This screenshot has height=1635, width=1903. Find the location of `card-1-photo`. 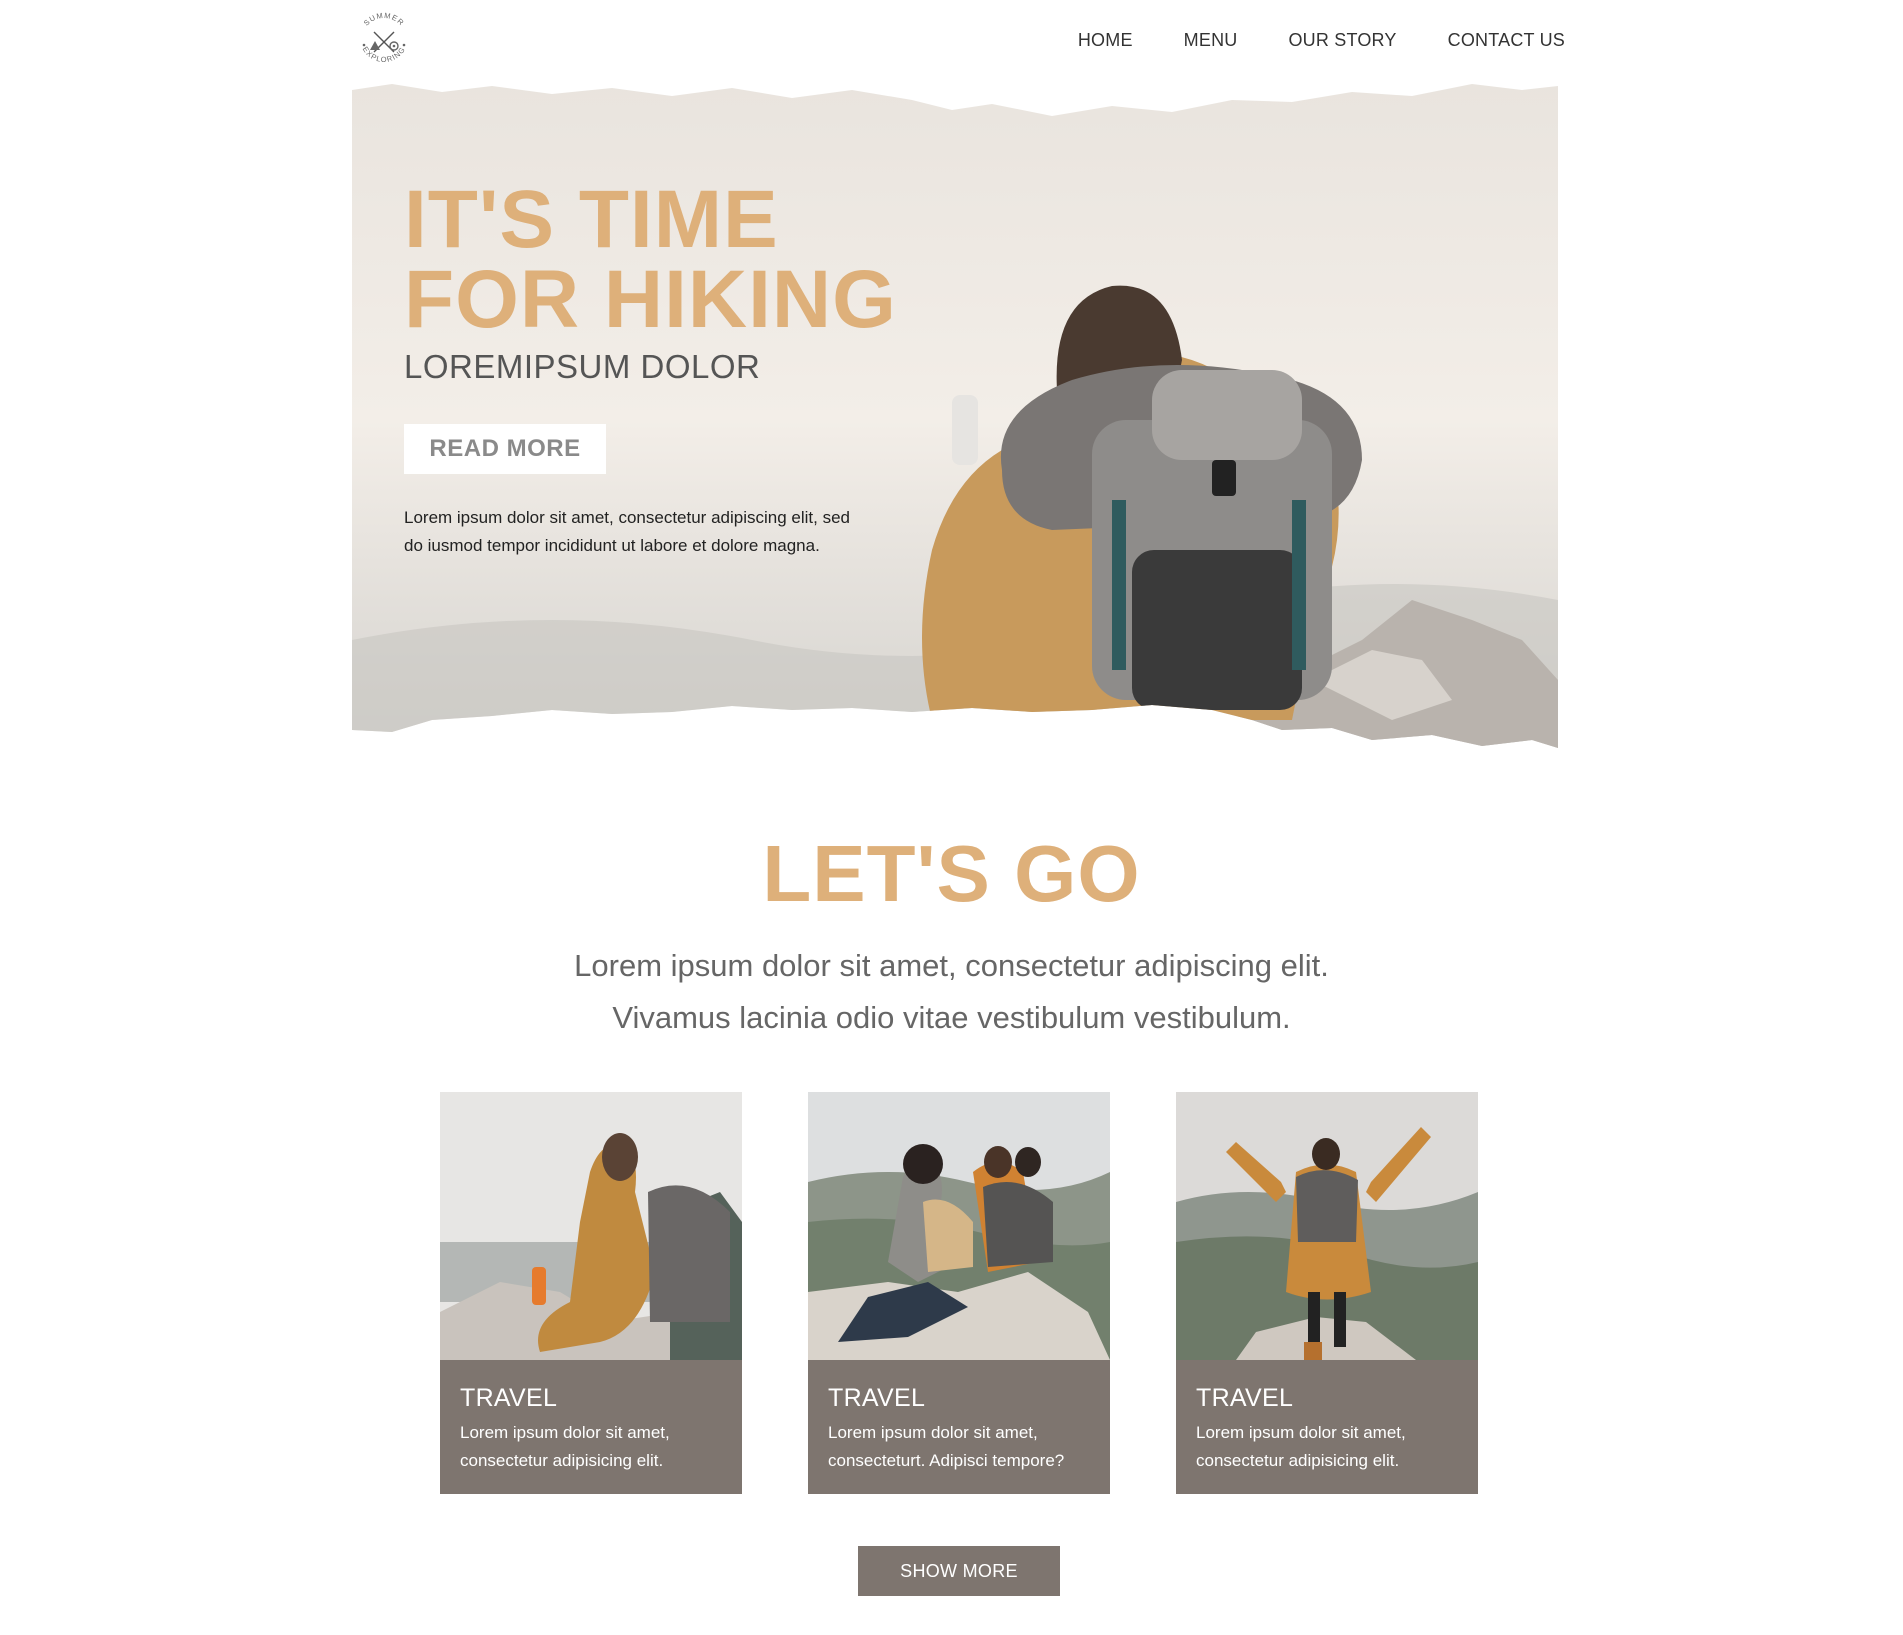

card-1-photo is located at coordinates (591, 1226).